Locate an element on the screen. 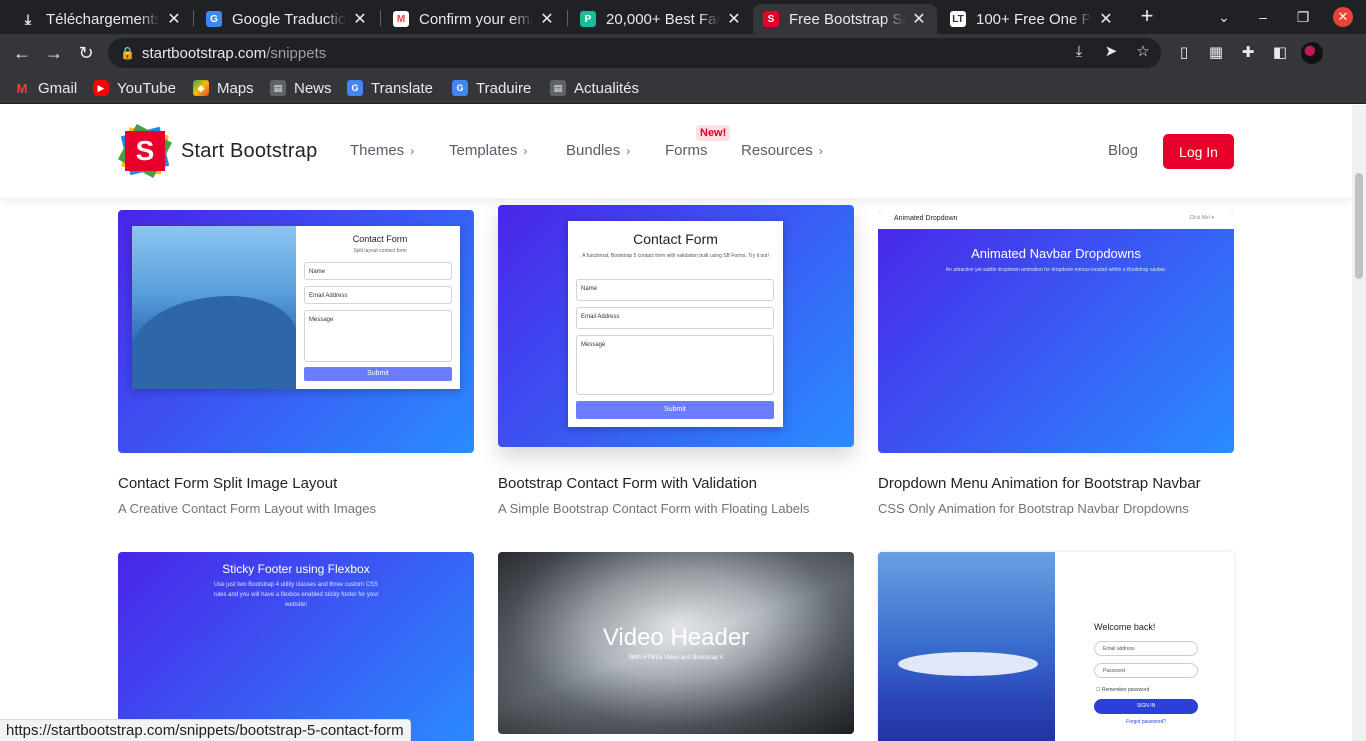 This screenshot has height=741, width=1366. lt-icon: LT is located at coordinates (958, 19).